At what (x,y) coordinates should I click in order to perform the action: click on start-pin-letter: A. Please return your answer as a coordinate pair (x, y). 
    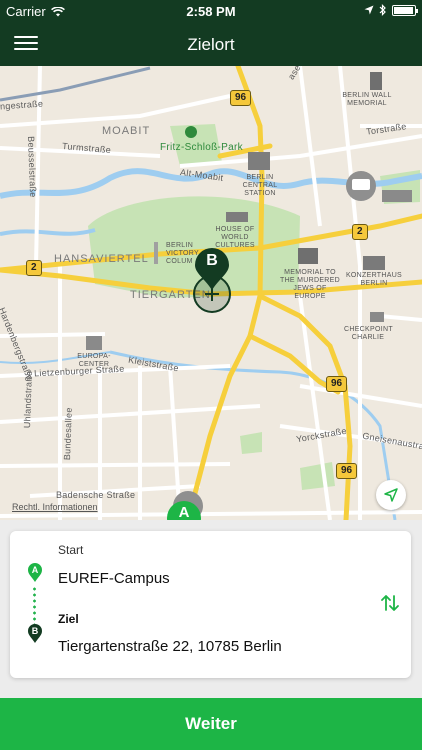
    Looking at the image, I should click on (184, 512).